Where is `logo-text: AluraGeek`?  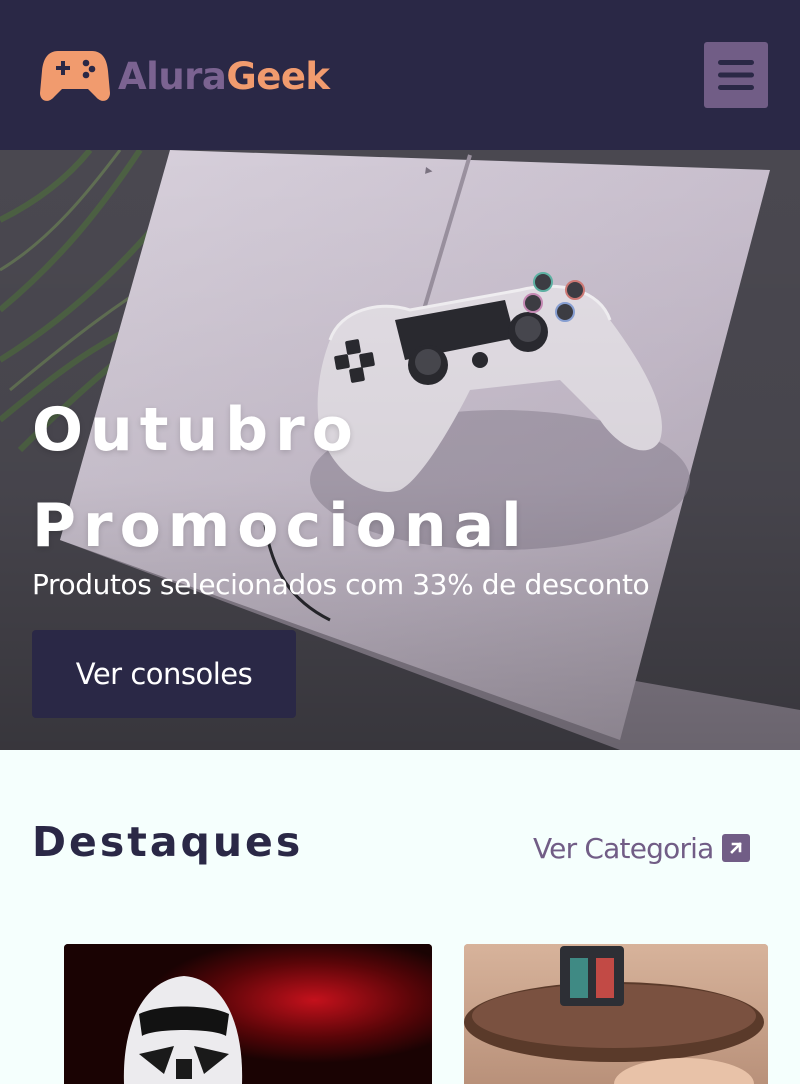
logo-text: AluraGeek is located at coordinates (224, 76).